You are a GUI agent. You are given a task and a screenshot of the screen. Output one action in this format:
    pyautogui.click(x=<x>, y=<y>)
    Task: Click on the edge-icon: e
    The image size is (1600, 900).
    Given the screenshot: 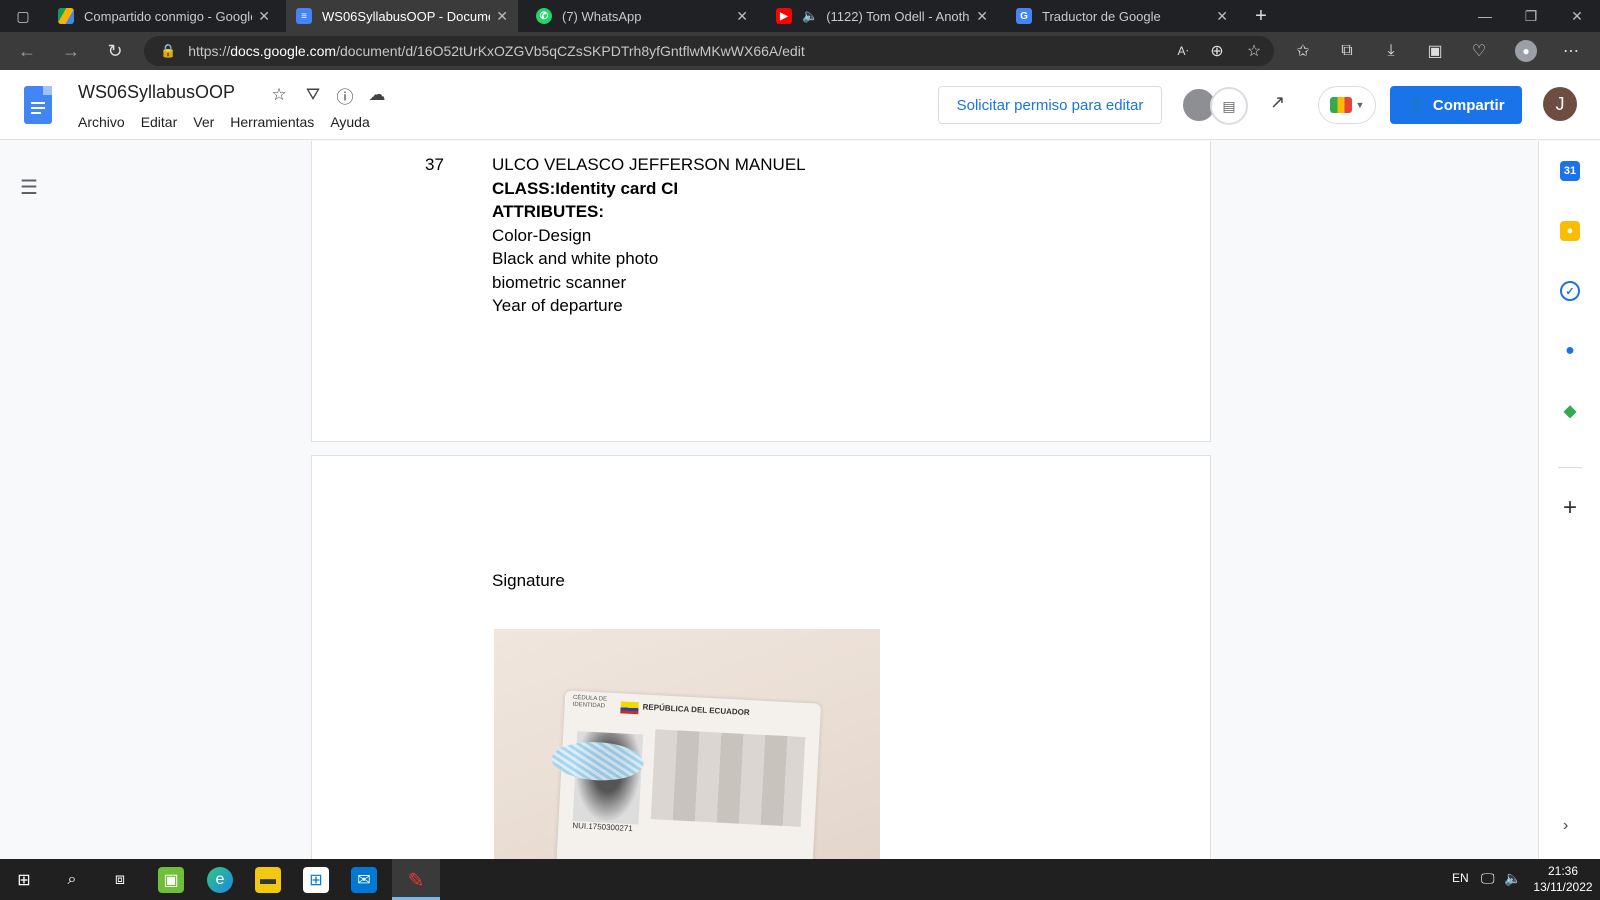 What is the action you would take?
    pyautogui.click(x=220, y=880)
    